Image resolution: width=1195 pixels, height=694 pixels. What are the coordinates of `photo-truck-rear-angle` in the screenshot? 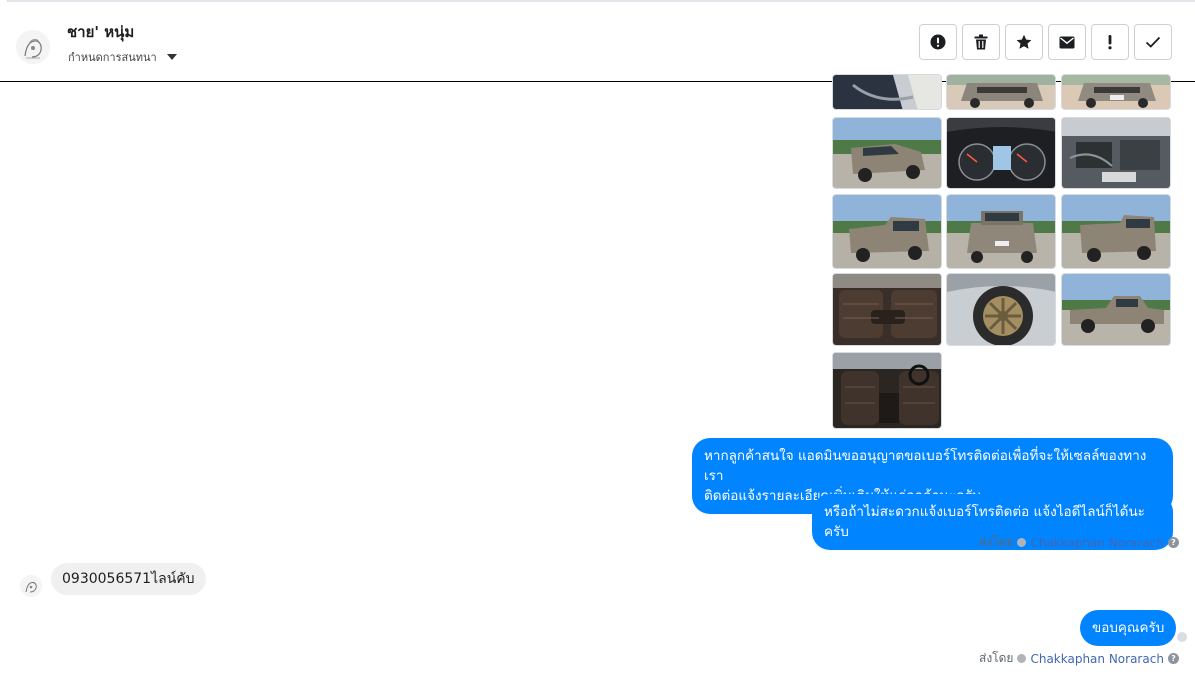 It's located at (887, 231).